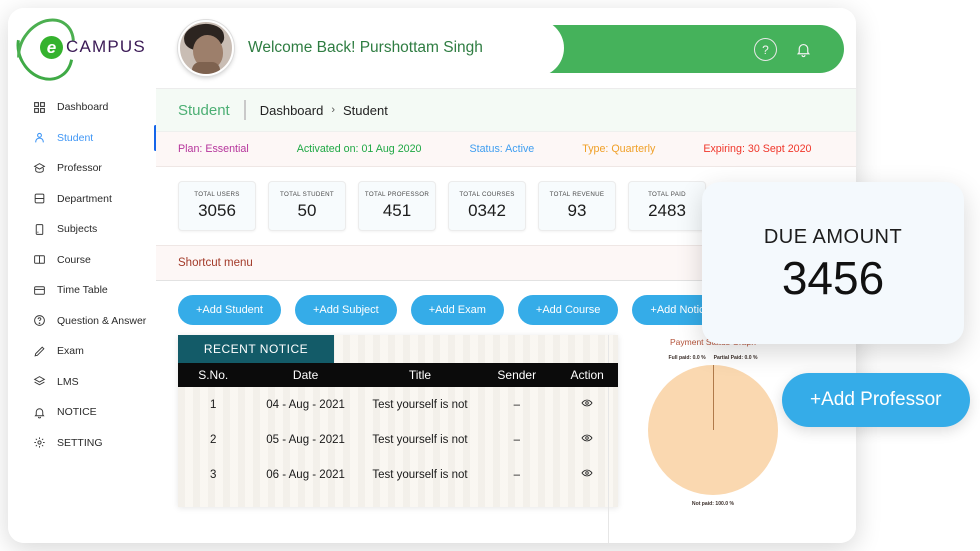  Describe the element at coordinates (577, 210) in the screenshot. I see `stat-value: 93` at that location.